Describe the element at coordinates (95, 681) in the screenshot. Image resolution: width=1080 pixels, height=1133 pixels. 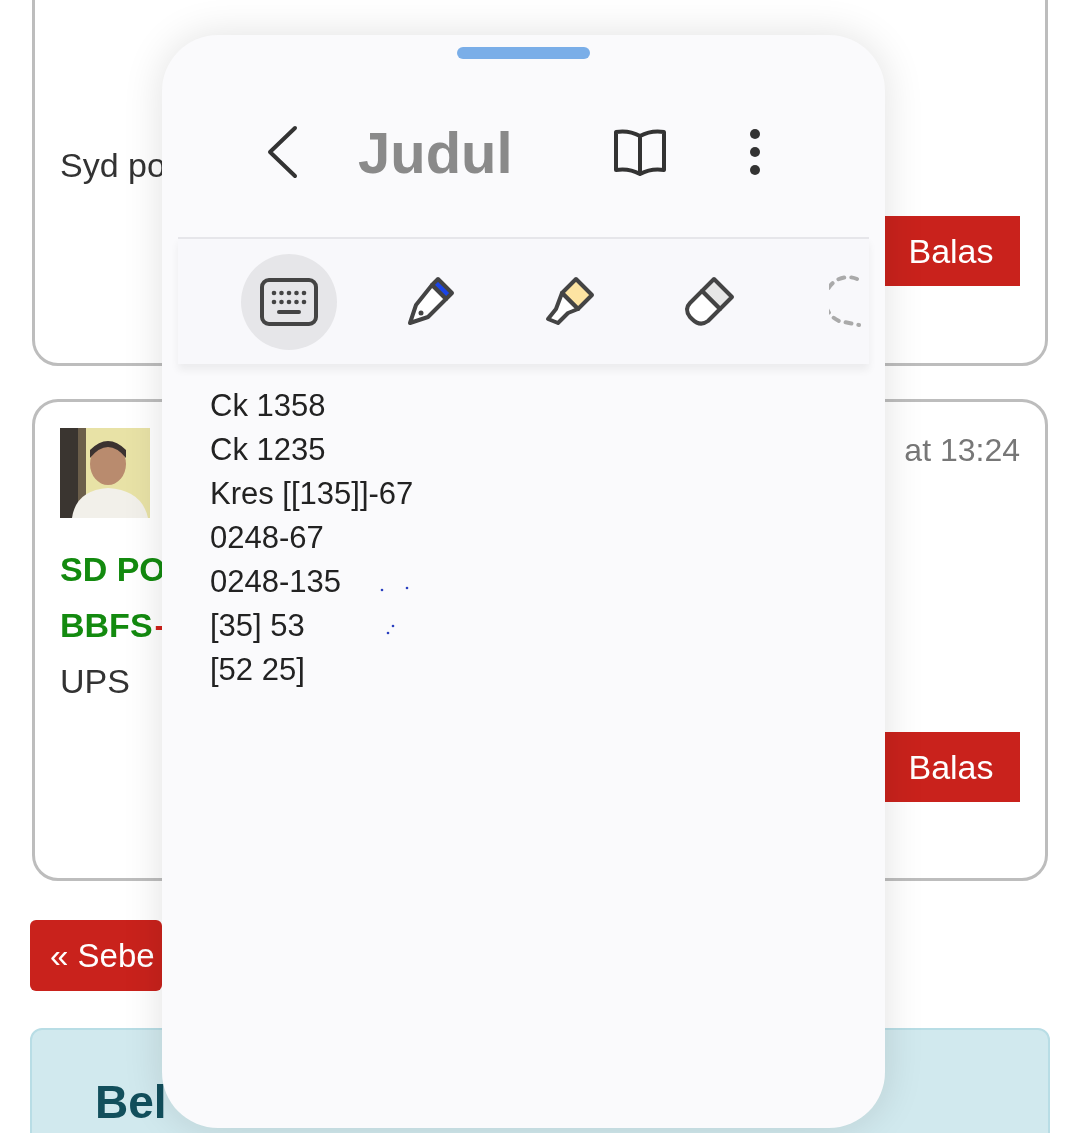
I see `comment-text: UPS` at that location.